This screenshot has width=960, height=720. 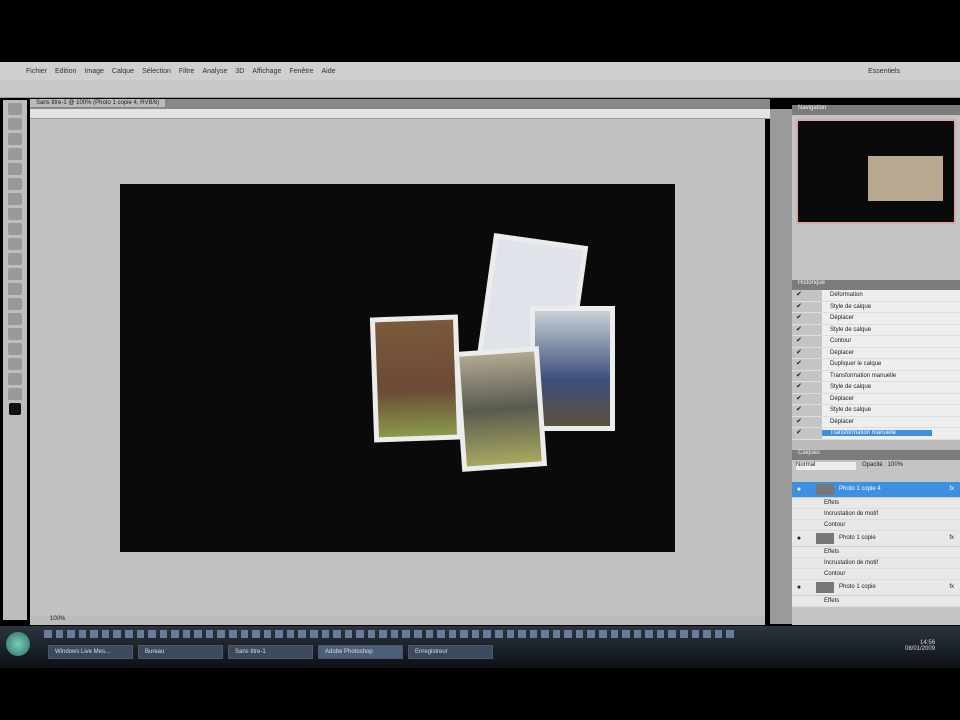 I want to click on history-state: ✔ Transformation manuelle, so click(x=876, y=434).